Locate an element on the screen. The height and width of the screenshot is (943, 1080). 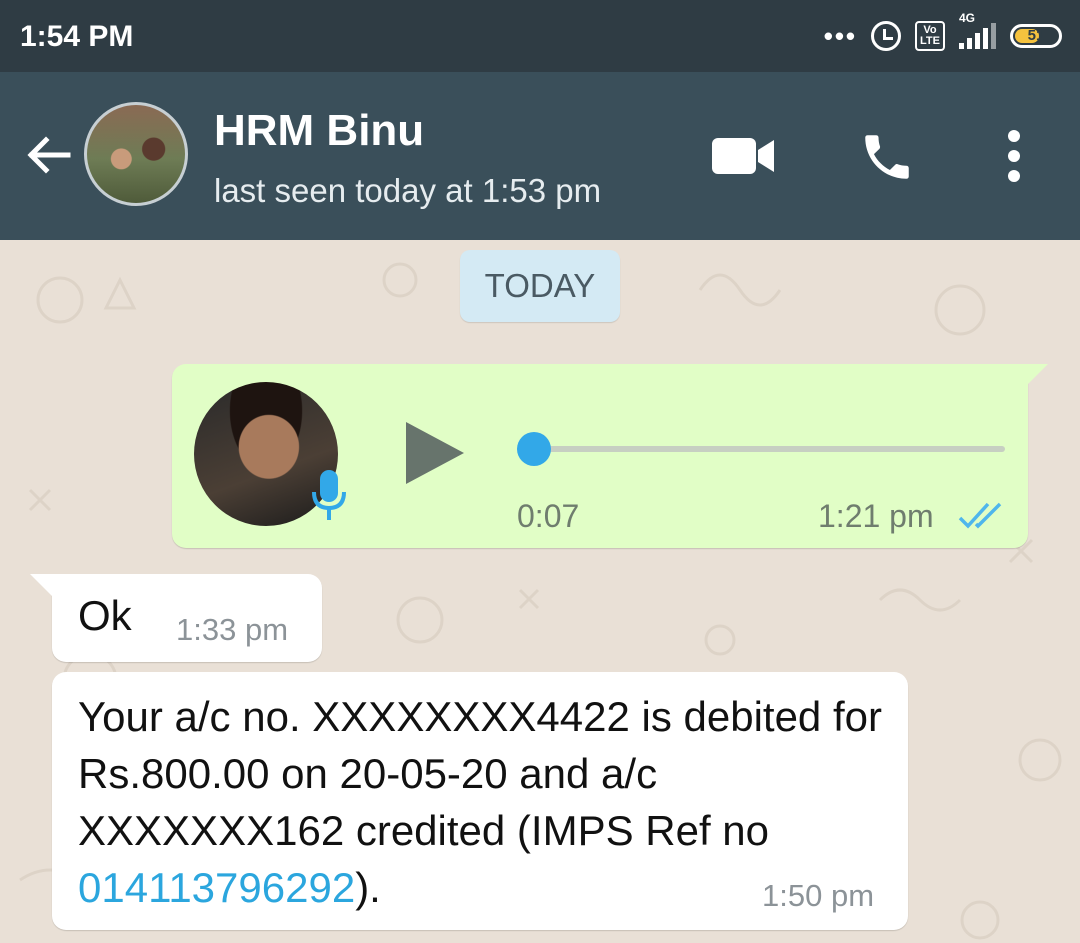
audio-seek-handle is located at coordinates (534, 449).